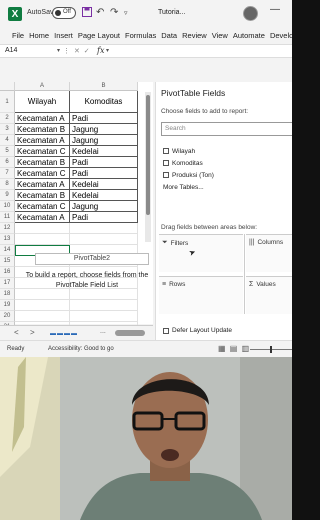  Describe the element at coordinates (7, 173) in the screenshot. I see `row-number: 7` at that location.